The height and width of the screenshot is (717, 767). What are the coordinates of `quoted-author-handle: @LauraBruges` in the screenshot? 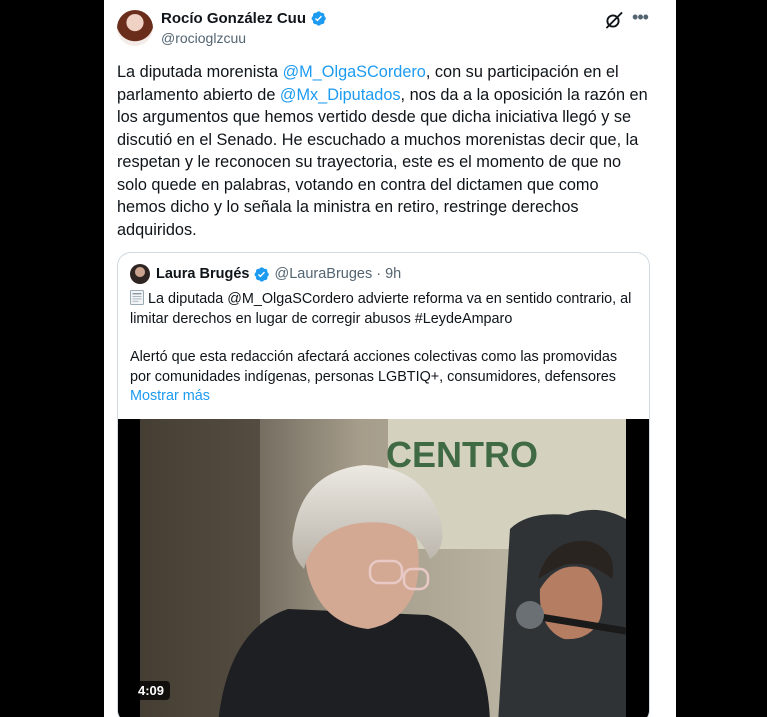 It's located at (323, 274).